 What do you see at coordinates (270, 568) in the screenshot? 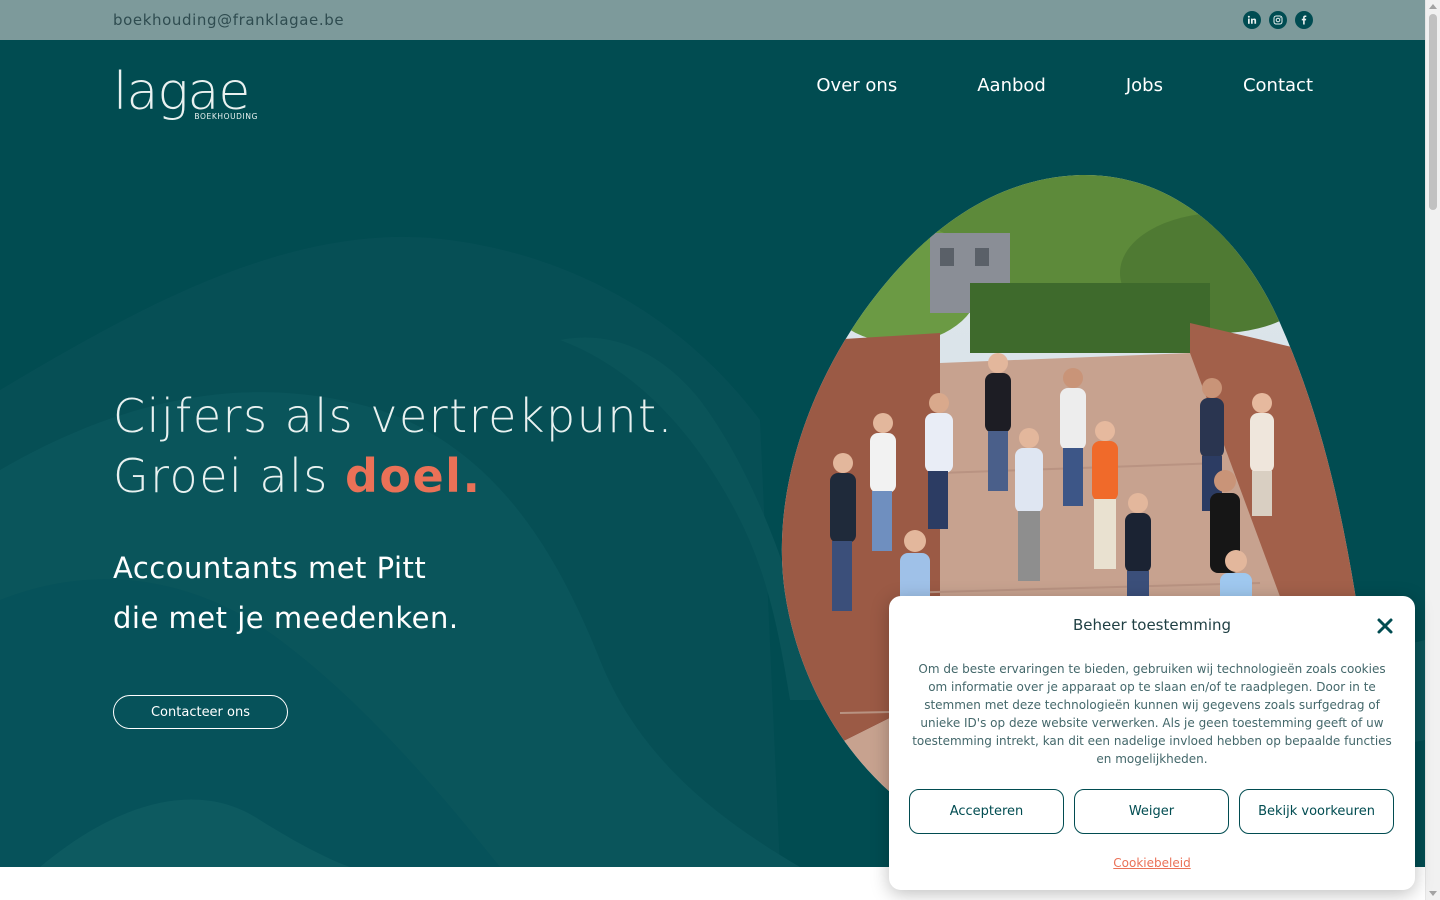
I see `subline-1: Accountants met Pitt` at bounding box center [270, 568].